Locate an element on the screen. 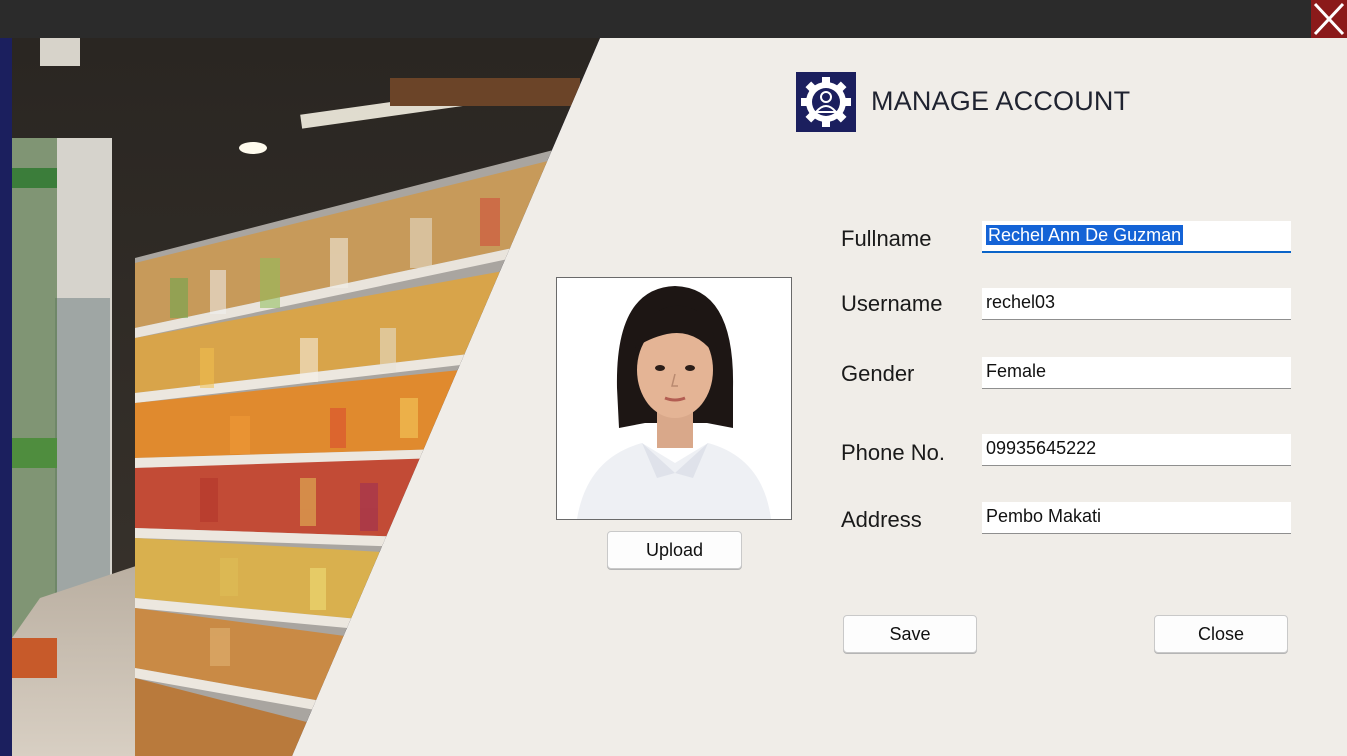 This screenshot has width=1347, height=756. fullname-field: Rechel Ann De Guzman is located at coordinates (1136, 237).